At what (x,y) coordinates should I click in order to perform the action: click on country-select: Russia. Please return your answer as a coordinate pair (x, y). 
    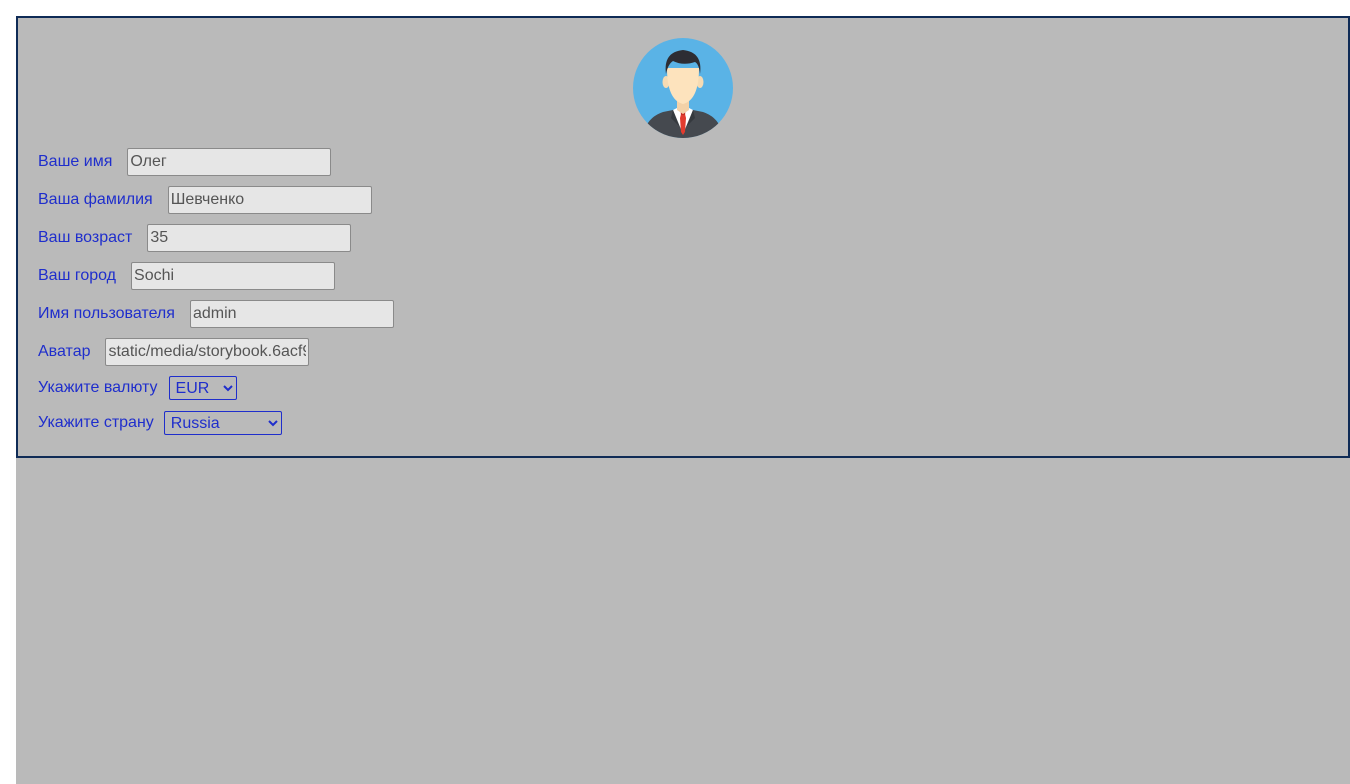
    Looking at the image, I should click on (222, 423).